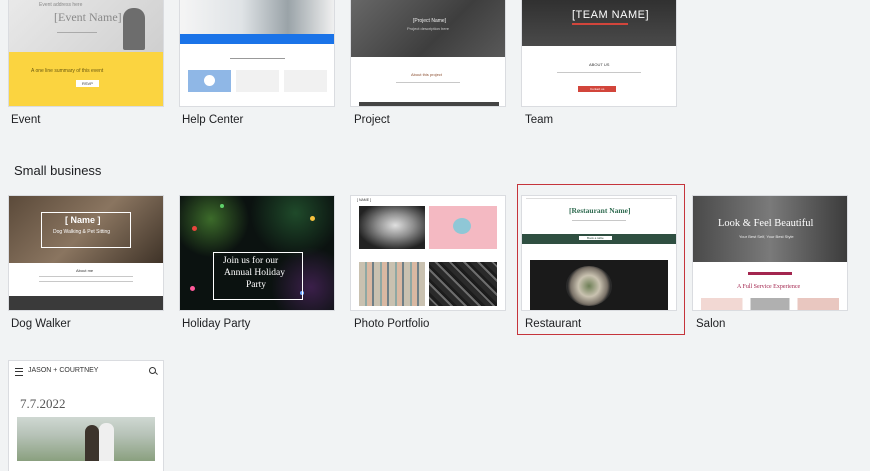  I want to click on restaurant-sub-line, so click(599, 220).